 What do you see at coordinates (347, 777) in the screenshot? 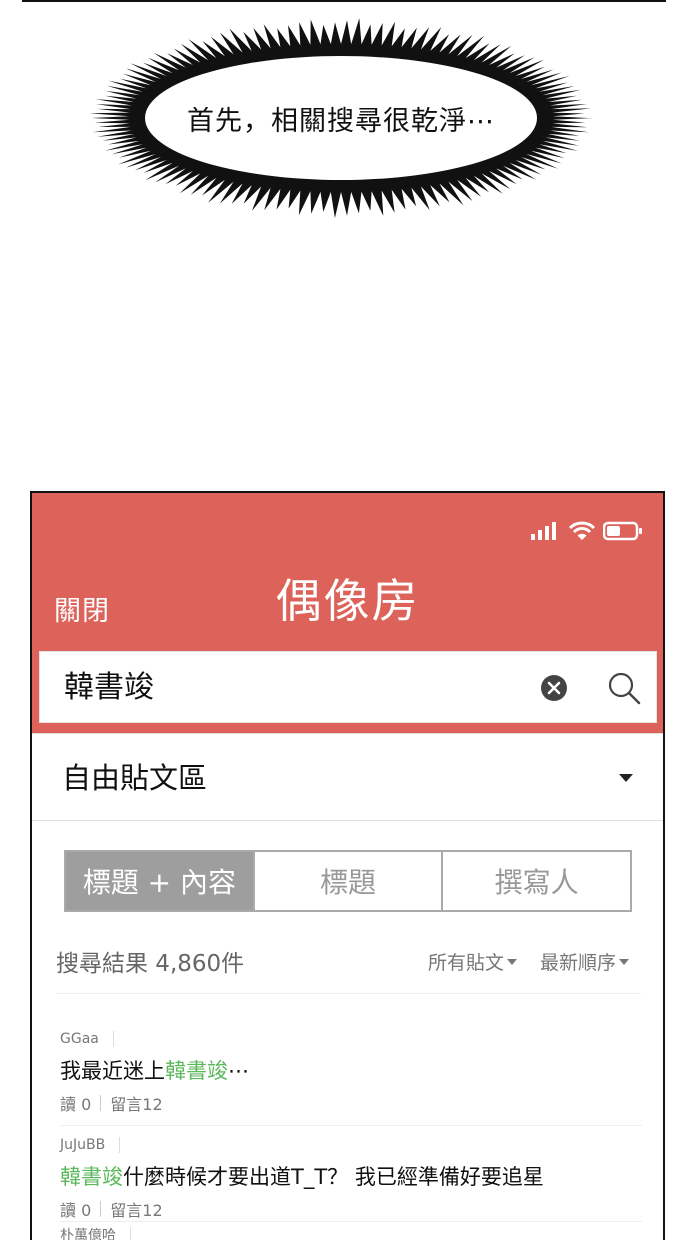
I see `board-selector: 自由貼文區` at bounding box center [347, 777].